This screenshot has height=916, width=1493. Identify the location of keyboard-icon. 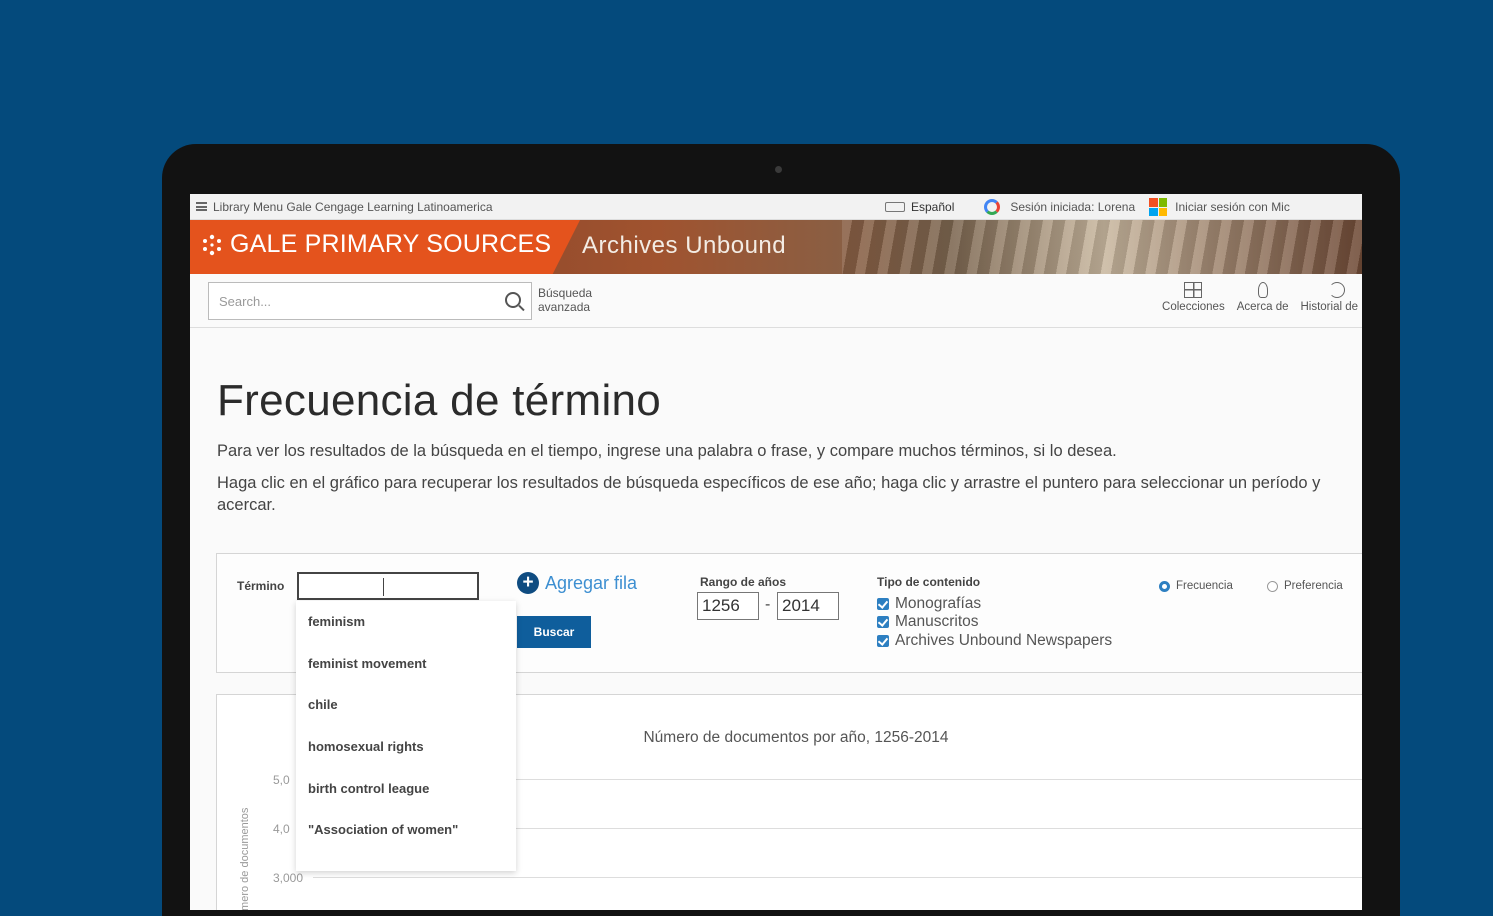
(895, 207).